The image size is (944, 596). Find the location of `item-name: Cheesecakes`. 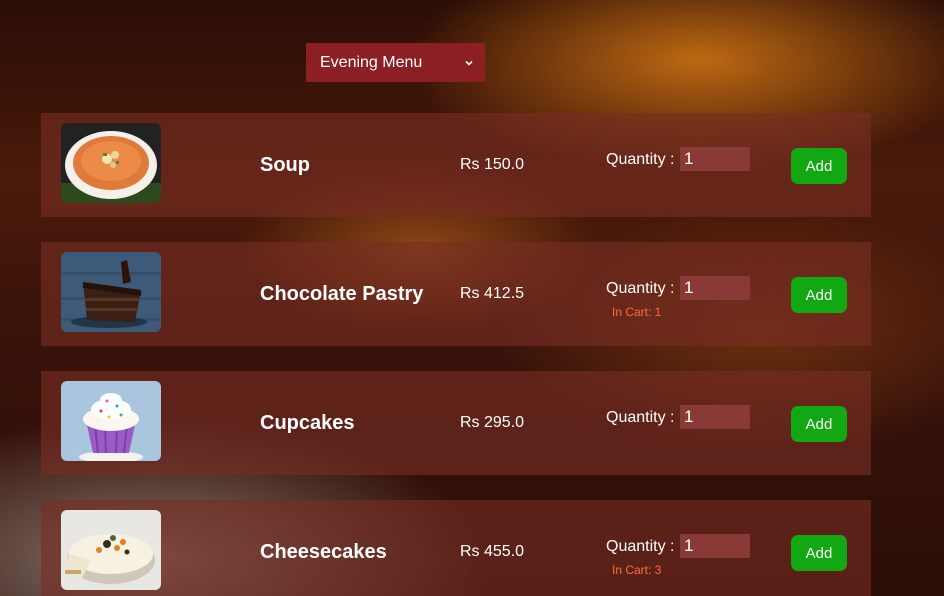

item-name: Cheesecakes is located at coordinates (323, 552).